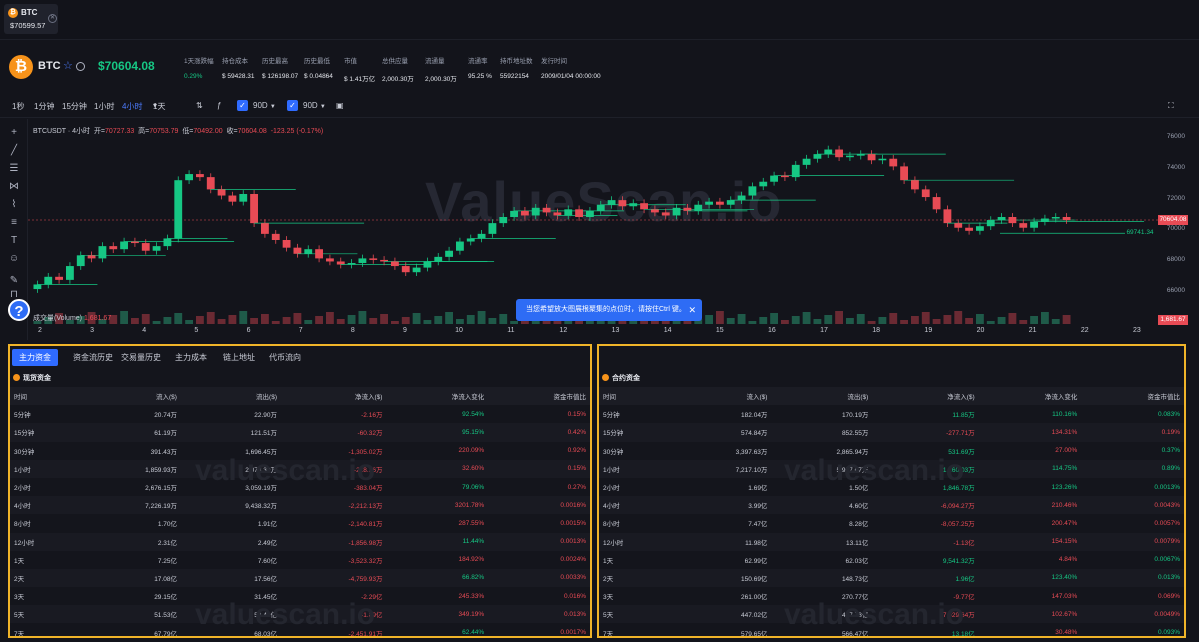 The width and height of the screenshot is (1199, 642). Describe the element at coordinates (891, 596) in the screenshot. I see `table-row: 3天 261.00亿 270.77亿 -9.77亿 147.03% 0.069%` at that location.